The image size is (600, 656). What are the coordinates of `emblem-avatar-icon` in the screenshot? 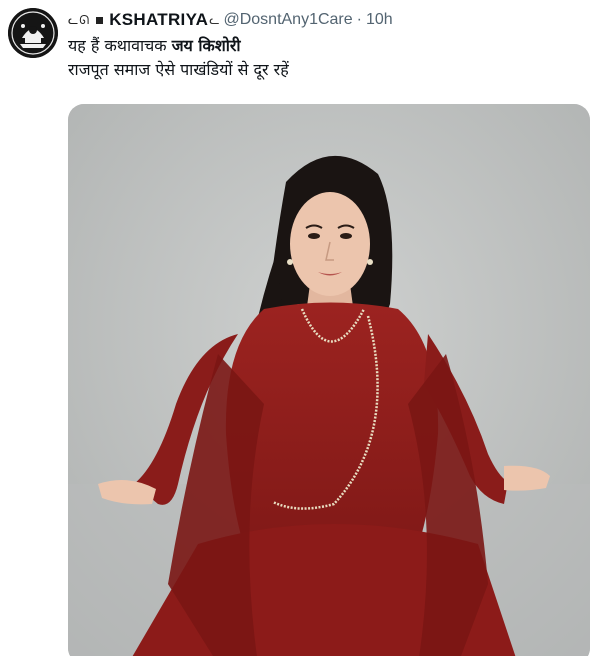 It's located at (33, 33).